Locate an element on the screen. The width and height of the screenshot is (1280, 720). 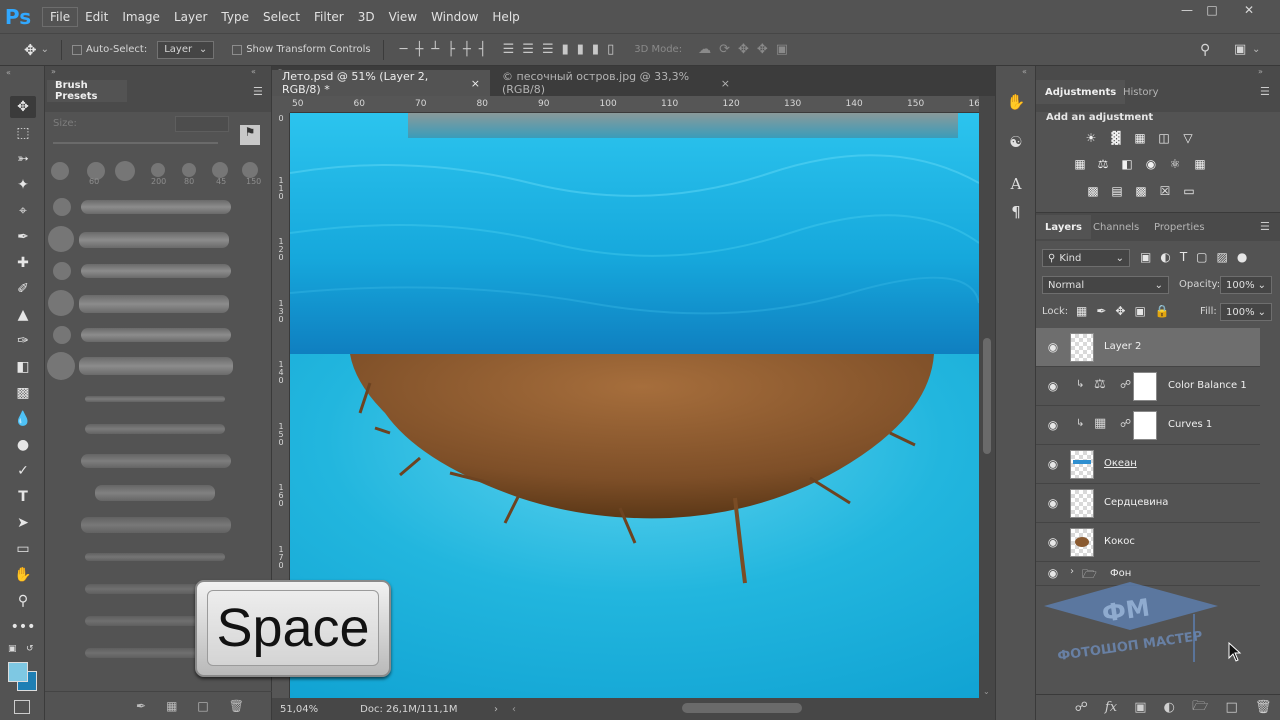
filter-type-icon: T is located at coordinates (1183, 257).